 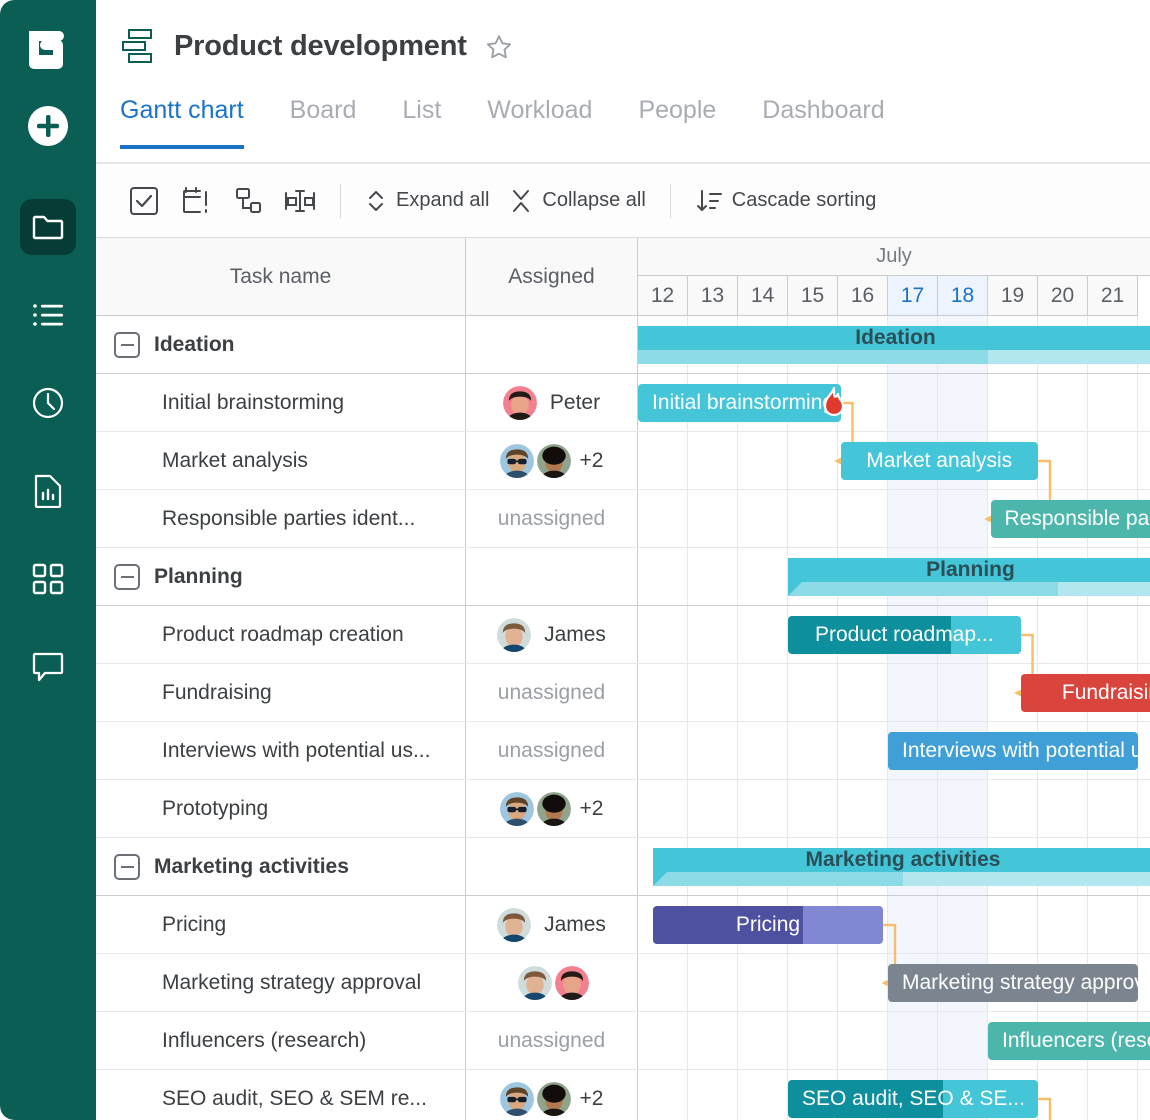 What do you see at coordinates (863, 296) in the screenshot?
I see `timeline-day-16: 16` at bounding box center [863, 296].